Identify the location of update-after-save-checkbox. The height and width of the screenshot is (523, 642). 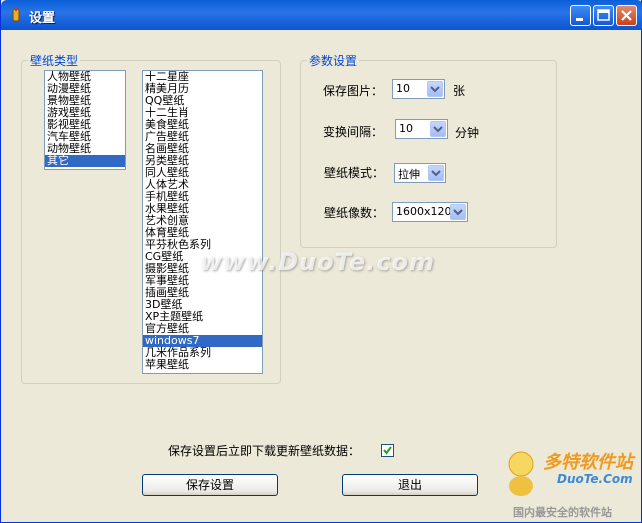
(387, 450).